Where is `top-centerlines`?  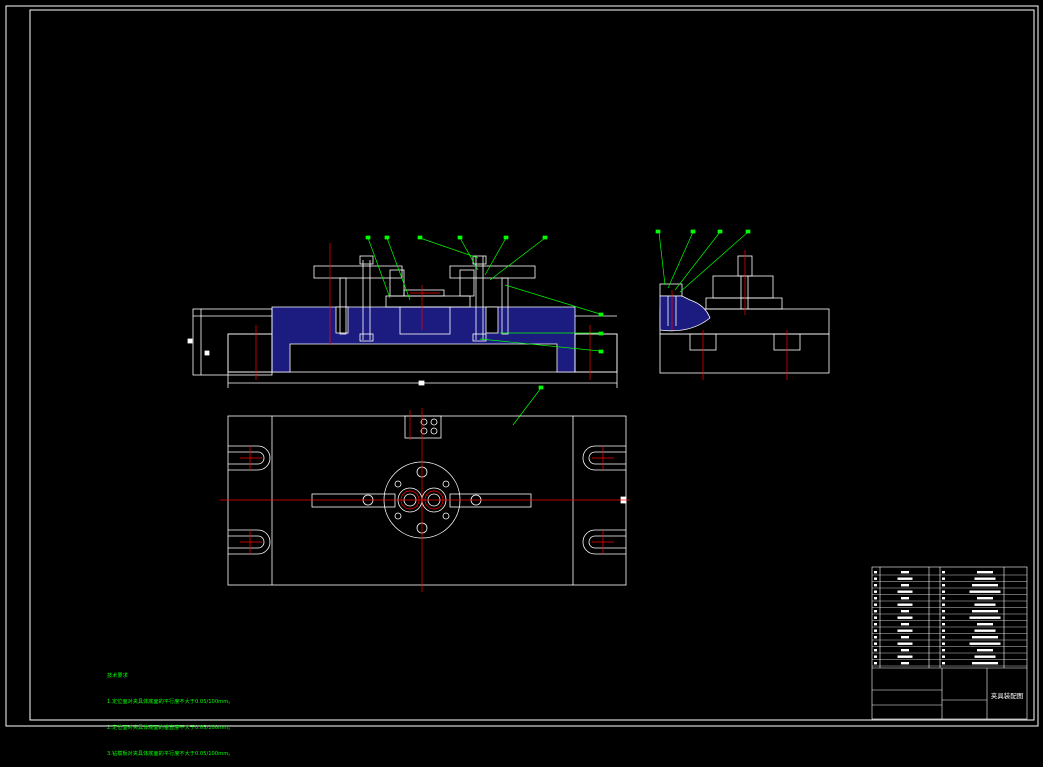 top-centerlines is located at coordinates (425, 500).